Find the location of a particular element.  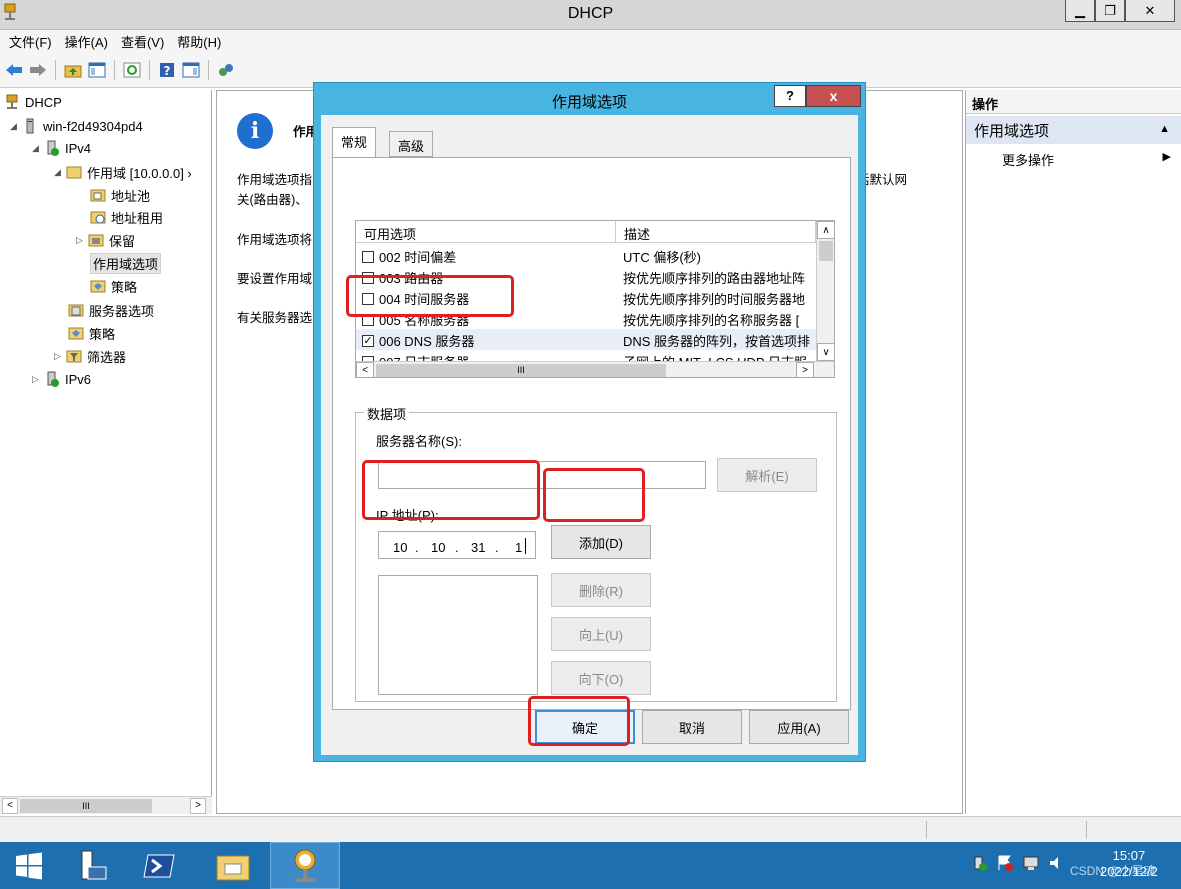

column-header-description: 描述 is located at coordinates (716, 232).